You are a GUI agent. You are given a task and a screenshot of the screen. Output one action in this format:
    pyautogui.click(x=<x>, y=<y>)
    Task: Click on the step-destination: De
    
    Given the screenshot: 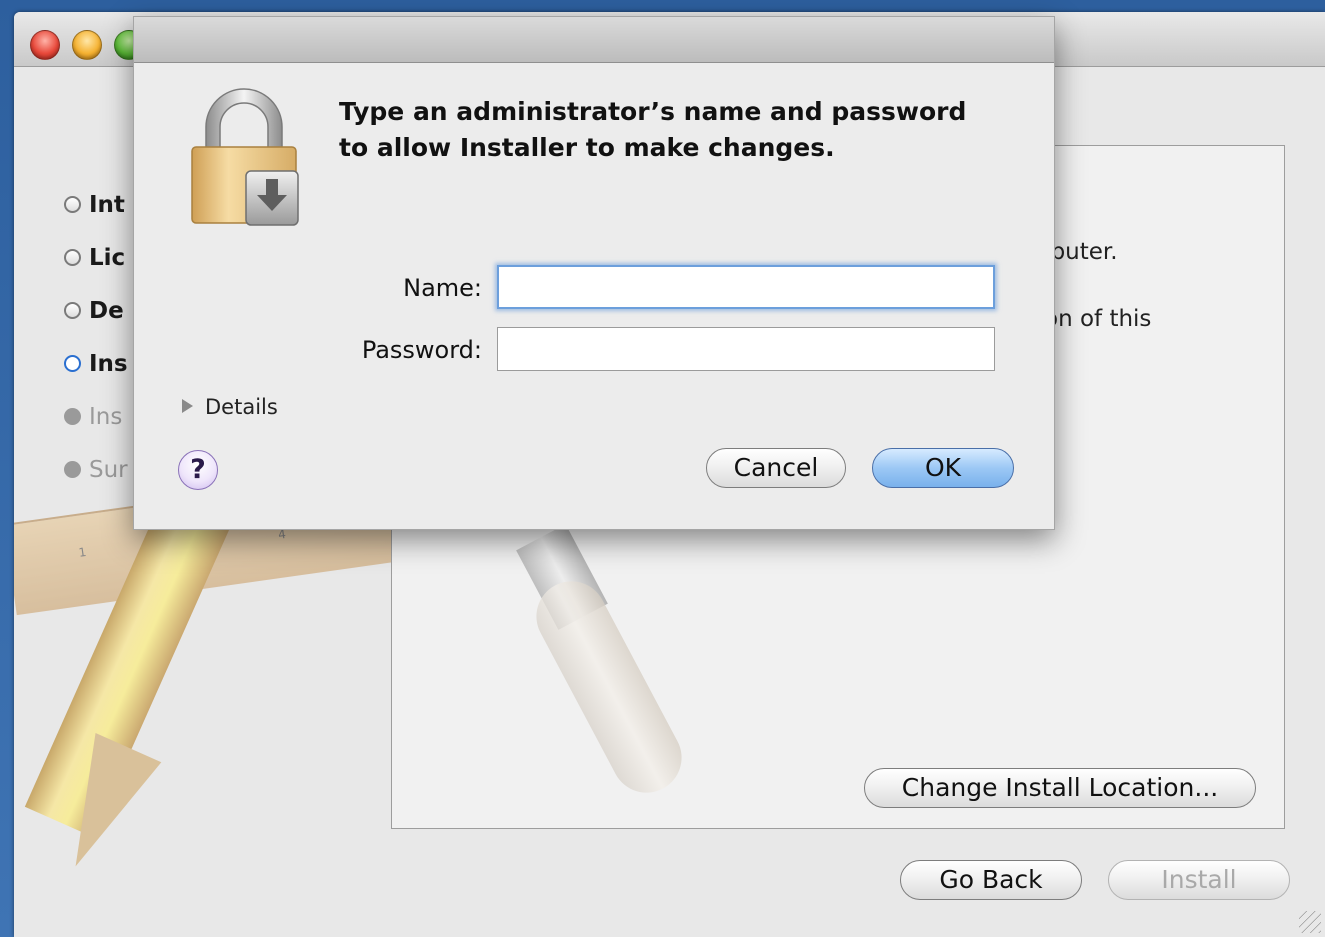 What is the action you would take?
    pyautogui.click(x=94, y=311)
    